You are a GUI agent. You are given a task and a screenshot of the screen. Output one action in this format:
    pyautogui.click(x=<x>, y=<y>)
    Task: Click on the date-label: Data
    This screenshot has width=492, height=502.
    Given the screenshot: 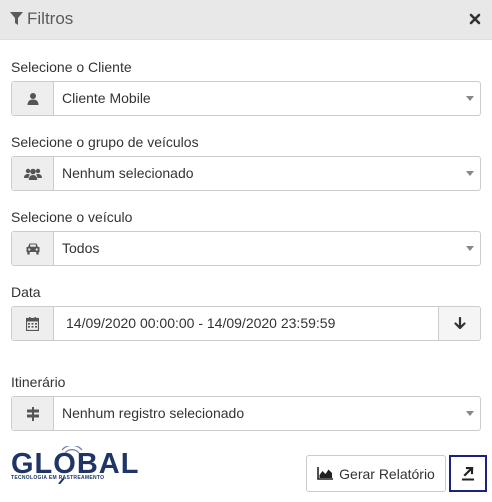 What is the action you would take?
    pyautogui.click(x=26, y=292)
    